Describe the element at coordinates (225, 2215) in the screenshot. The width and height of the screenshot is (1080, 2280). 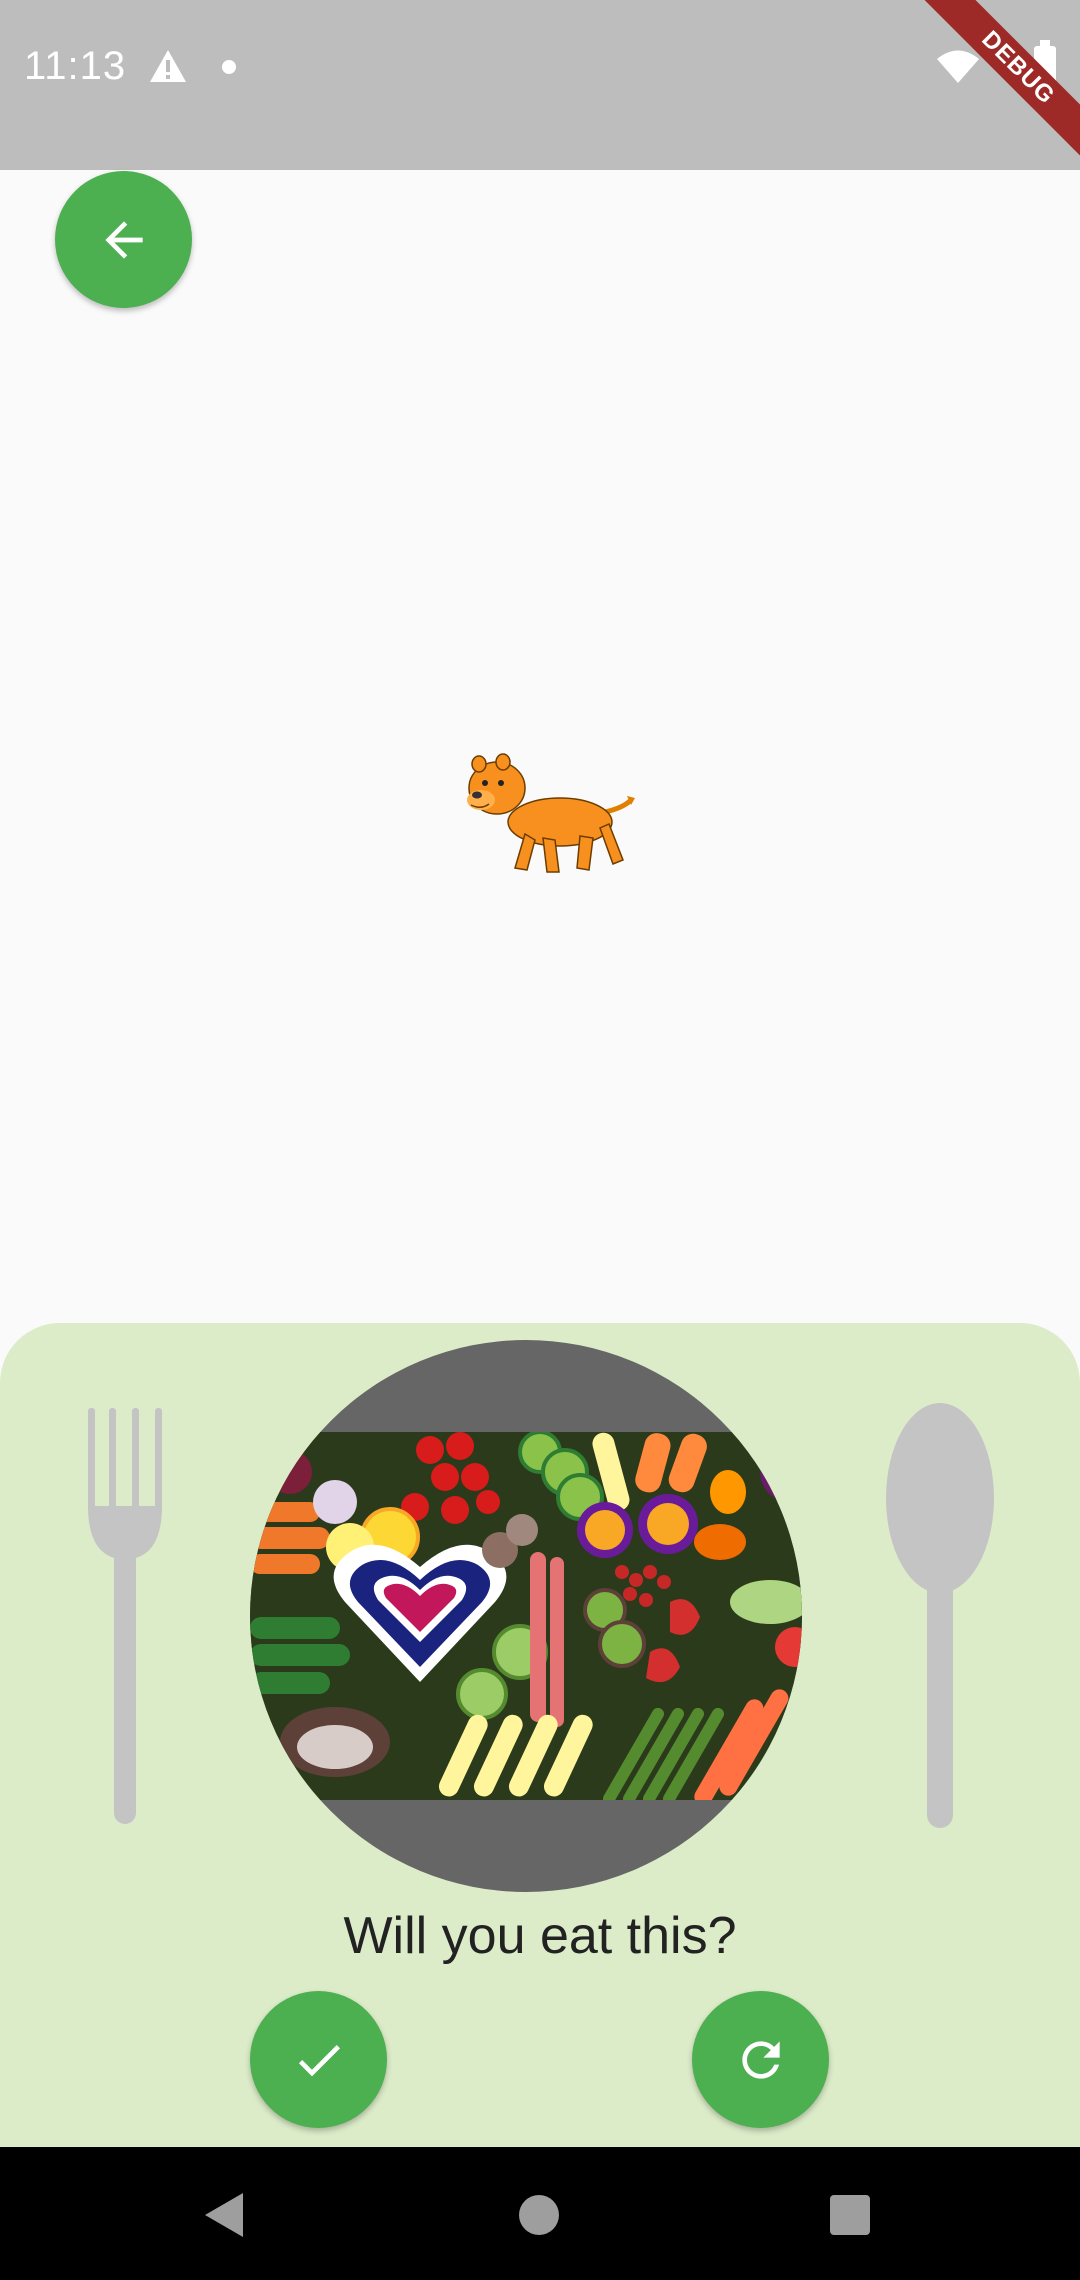
I see `nav-back-icon` at that location.